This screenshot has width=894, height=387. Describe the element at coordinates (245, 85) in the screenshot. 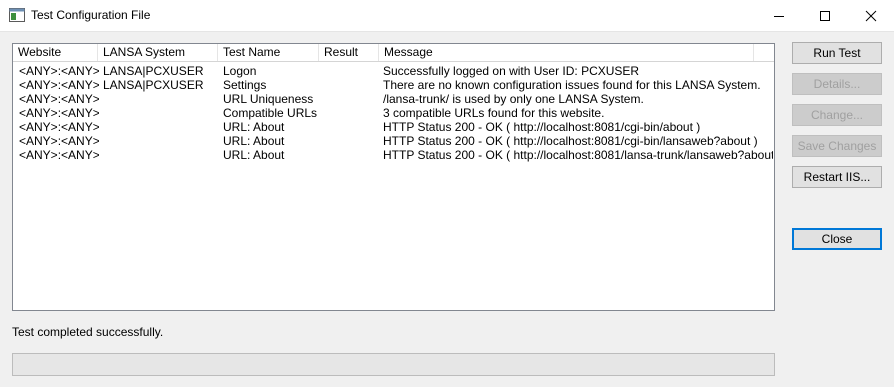

I see `cell-test-name: Settings` at that location.